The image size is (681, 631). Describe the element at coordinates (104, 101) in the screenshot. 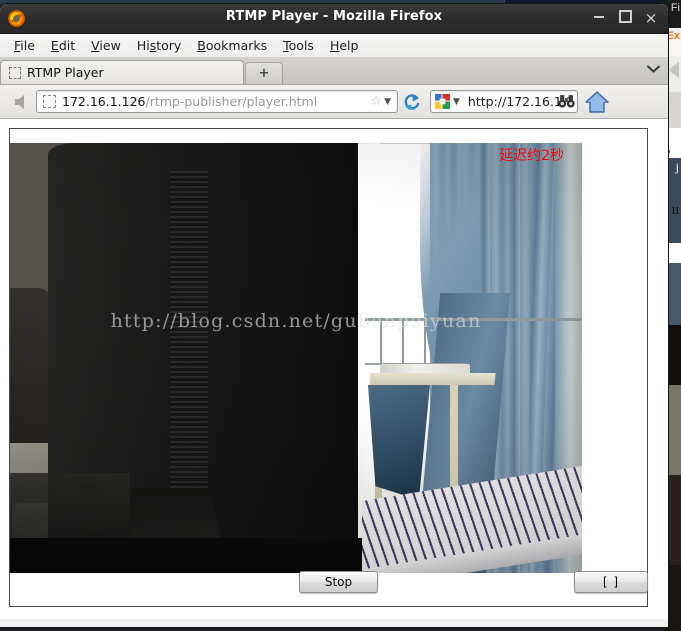

I see `url-host: 172.16.1.126` at that location.